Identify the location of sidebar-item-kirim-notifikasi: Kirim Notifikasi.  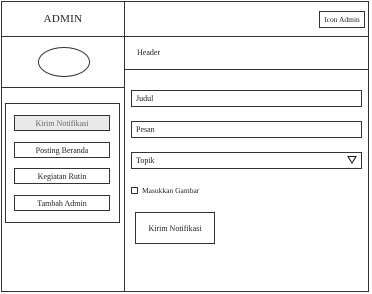
(62, 123).